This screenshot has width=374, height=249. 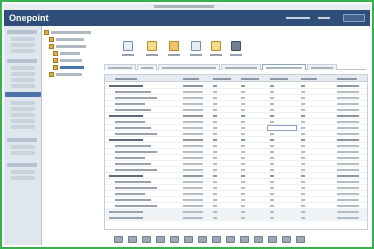 I want to click on help-link, so click(x=324, y=18).